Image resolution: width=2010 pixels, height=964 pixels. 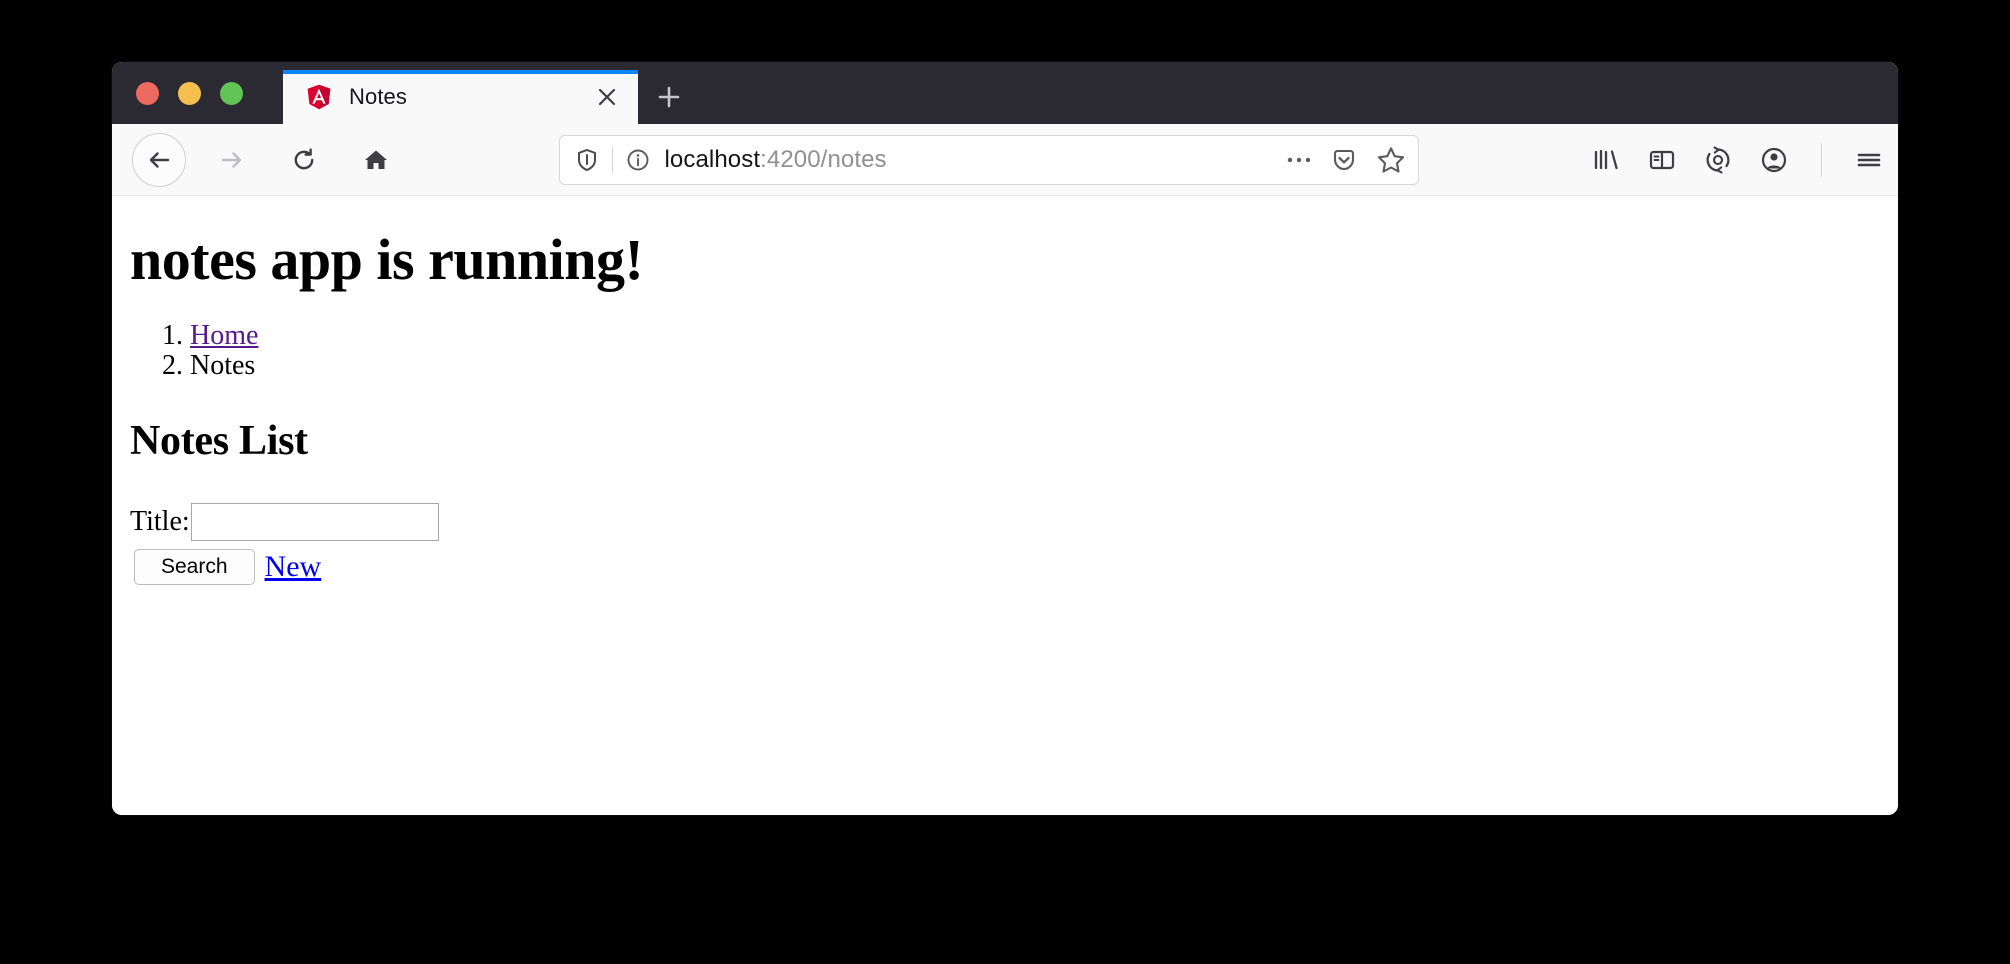 What do you see at coordinates (232, 160) in the screenshot?
I see `forward-arrow-icon` at bounding box center [232, 160].